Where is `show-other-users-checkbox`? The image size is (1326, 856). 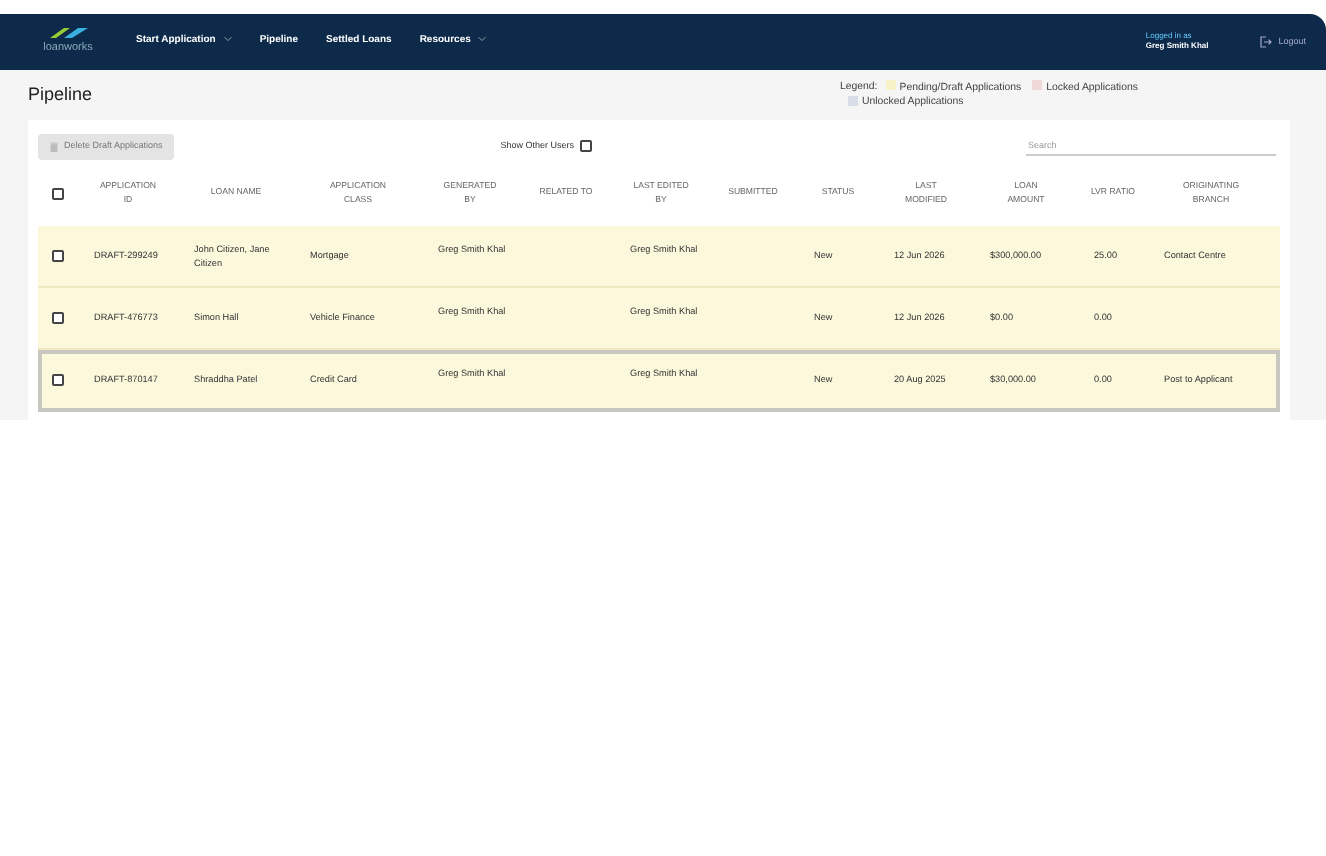
show-other-users-checkbox is located at coordinates (586, 146).